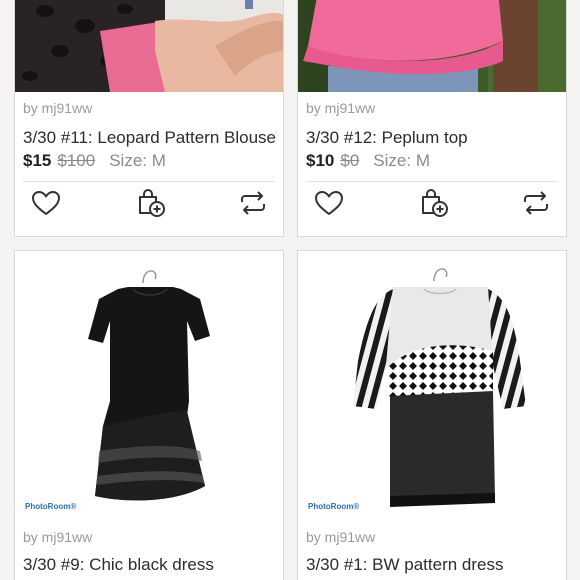  I want to click on original-price: $0, so click(350, 160).